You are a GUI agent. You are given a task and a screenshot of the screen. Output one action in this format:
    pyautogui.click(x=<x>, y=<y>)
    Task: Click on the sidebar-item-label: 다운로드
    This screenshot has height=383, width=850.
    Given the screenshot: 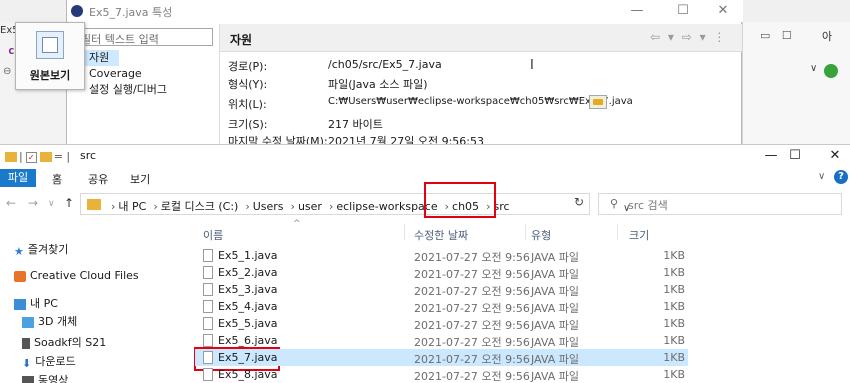 What is the action you would take?
    pyautogui.click(x=55, y=361)
    